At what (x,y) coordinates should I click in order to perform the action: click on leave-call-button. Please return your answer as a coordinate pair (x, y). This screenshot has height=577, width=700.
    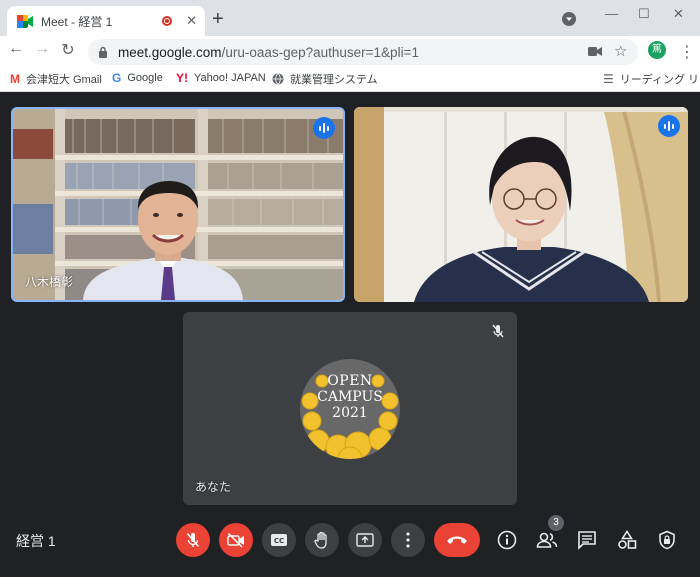
    Looking at the image, I should click on (457, 540).